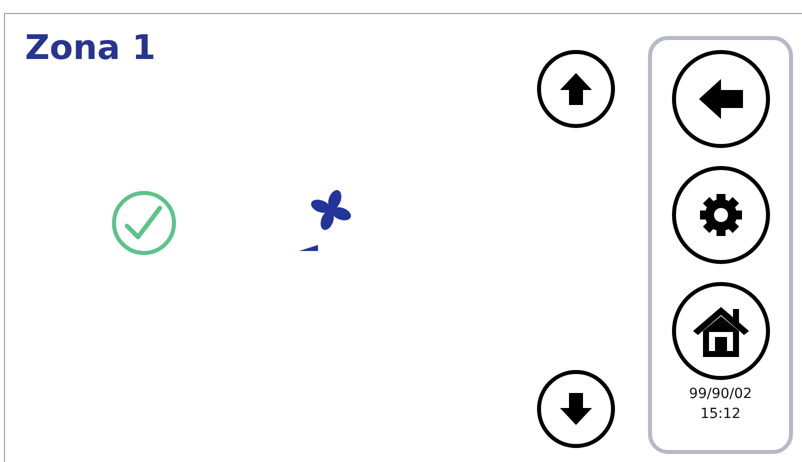  I want to click on settings-icon, so click(721, 215).